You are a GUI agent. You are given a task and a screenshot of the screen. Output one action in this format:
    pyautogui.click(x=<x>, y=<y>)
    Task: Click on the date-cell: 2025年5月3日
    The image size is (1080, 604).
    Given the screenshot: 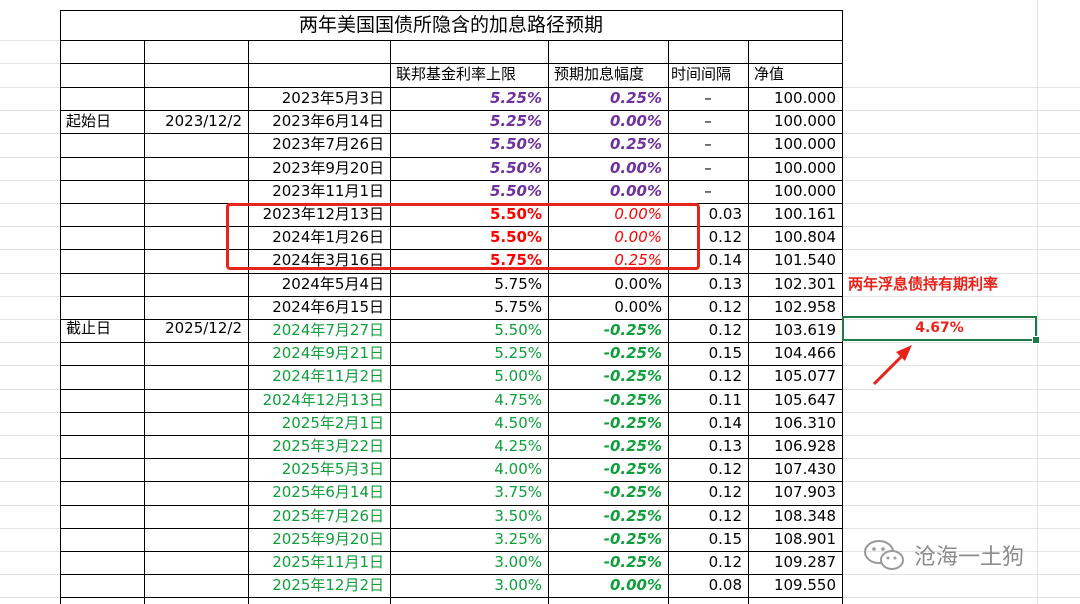 What is the action you would take?
    pyautogui.click(x=319, y=469)
    